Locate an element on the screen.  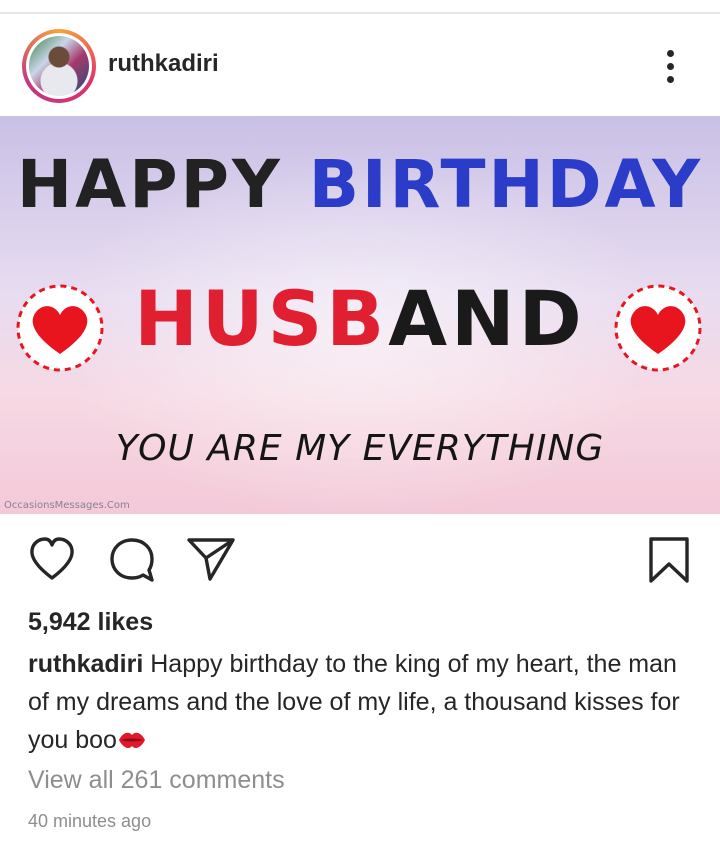
post-username: ruthkadiri is located at coordinates (163, 64).